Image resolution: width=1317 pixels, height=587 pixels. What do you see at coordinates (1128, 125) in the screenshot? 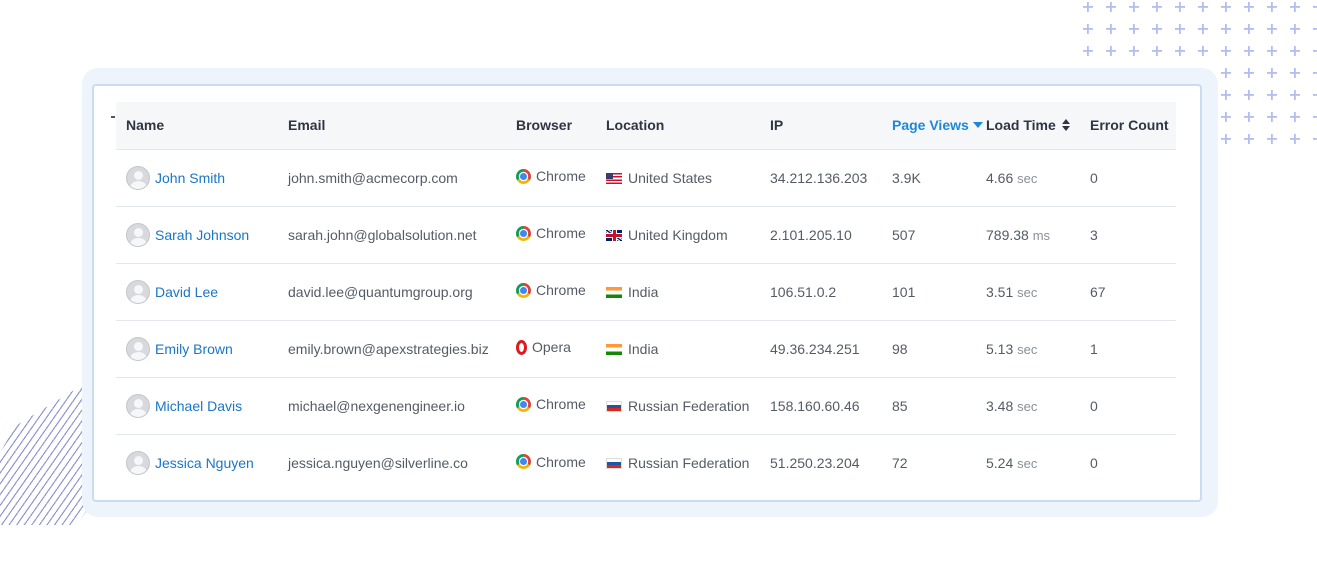
I see `column-header-error-count: Error Count` at bounding box center [1128, 125].